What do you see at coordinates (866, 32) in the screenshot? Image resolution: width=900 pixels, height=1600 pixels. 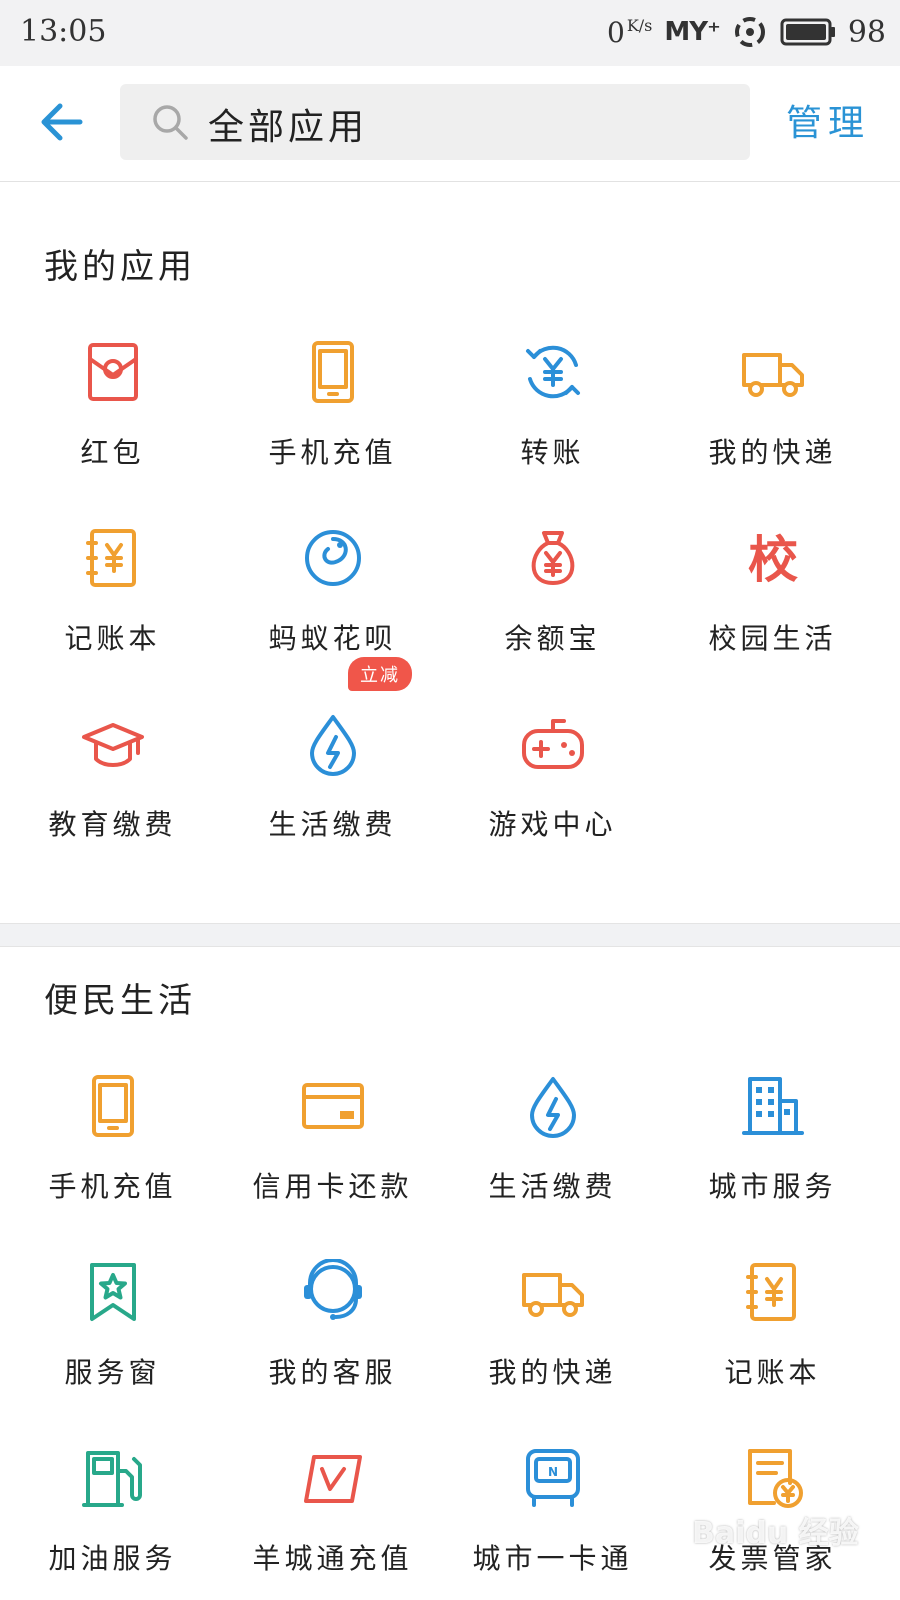 I see `battery-percent: 98` at bounding box center [866, 32].